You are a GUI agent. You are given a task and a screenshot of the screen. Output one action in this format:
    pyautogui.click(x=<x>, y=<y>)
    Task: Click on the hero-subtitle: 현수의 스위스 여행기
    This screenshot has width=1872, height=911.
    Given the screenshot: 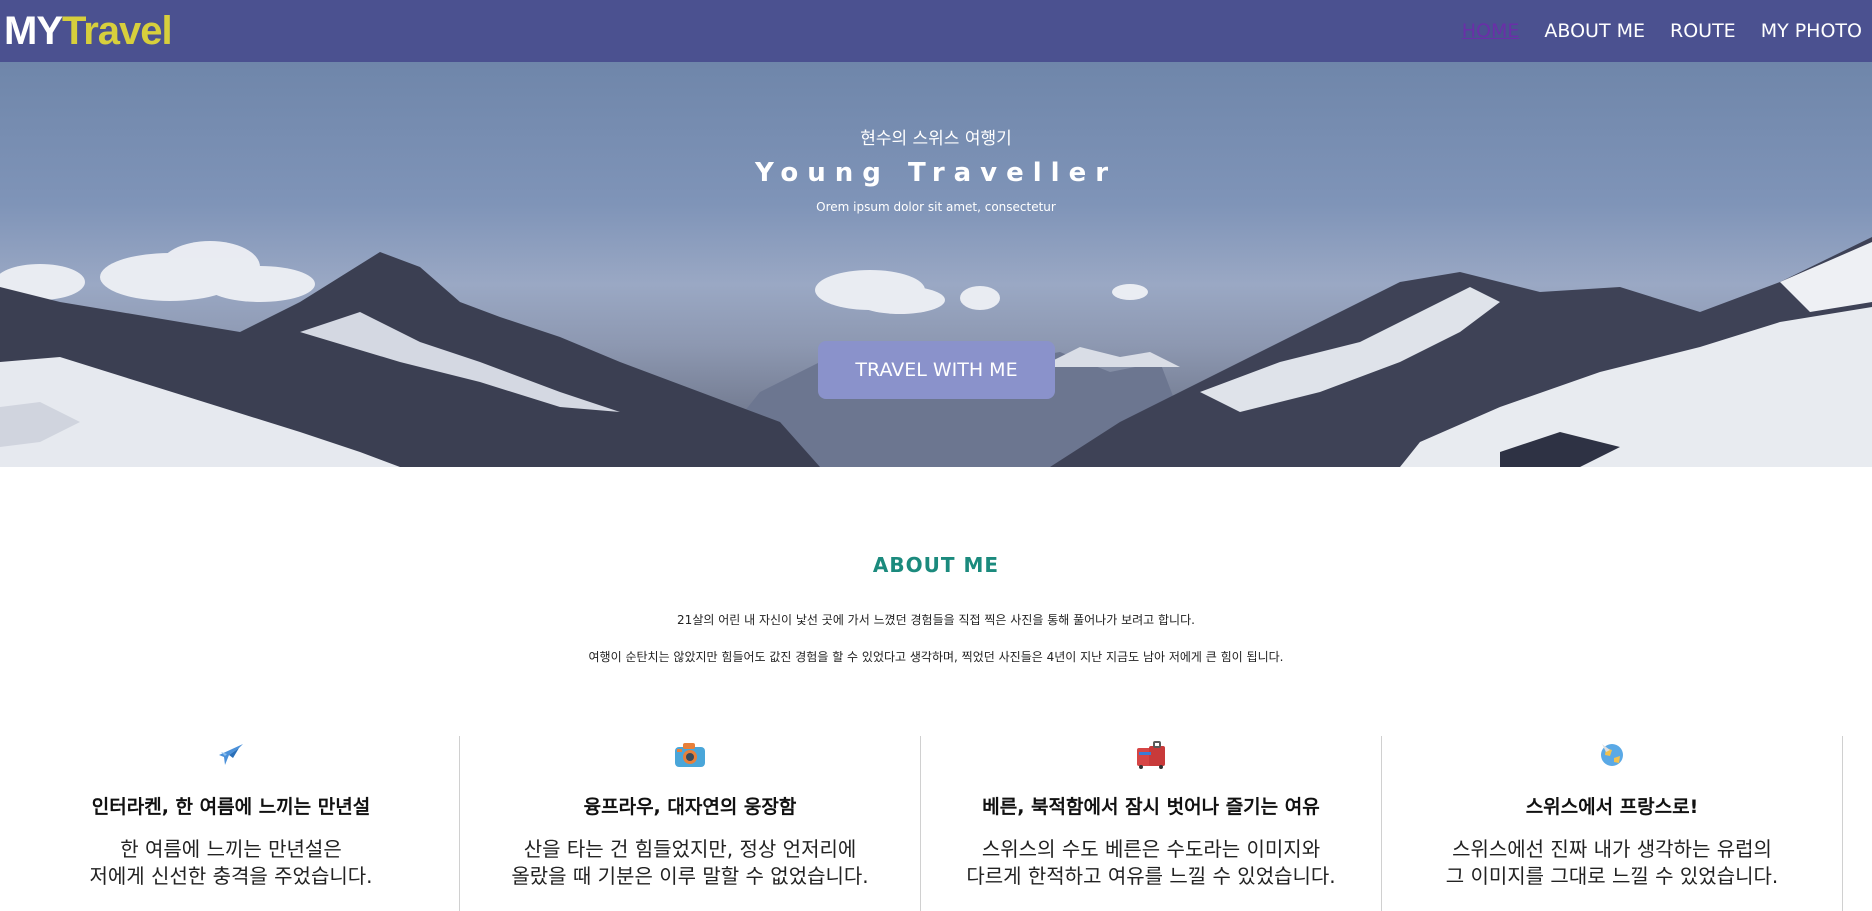 What is the action you would take?
    pyautogui.click(x=936, y=139)
    